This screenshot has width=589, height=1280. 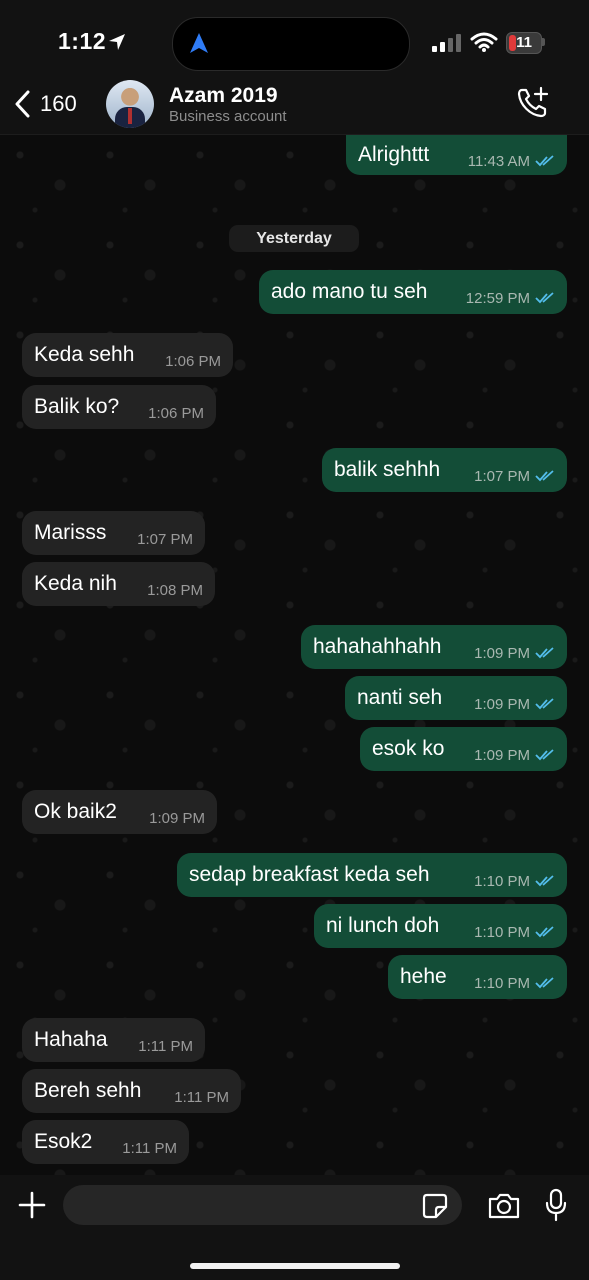 I want to click on home-indicator, so click(x=295, y=1266).